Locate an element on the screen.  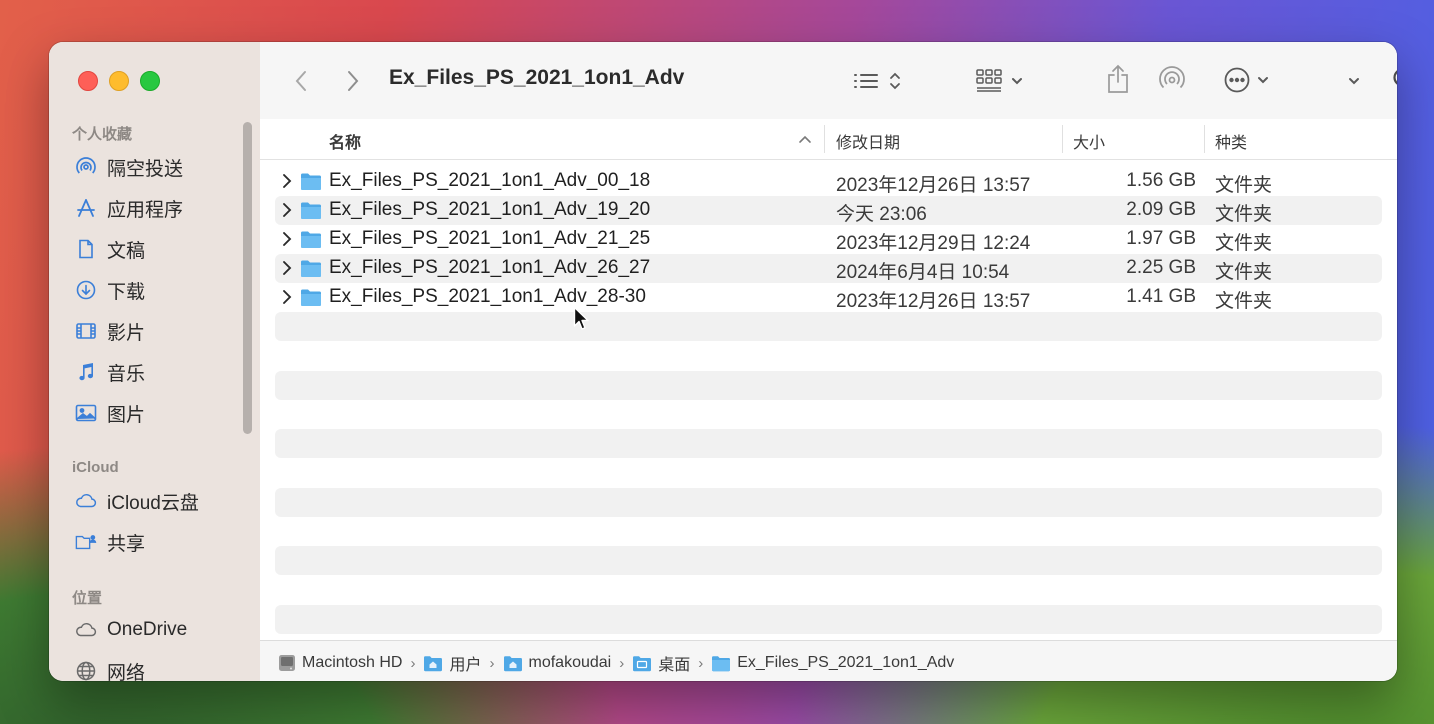
share-button is located at coordinates (1118, 79).